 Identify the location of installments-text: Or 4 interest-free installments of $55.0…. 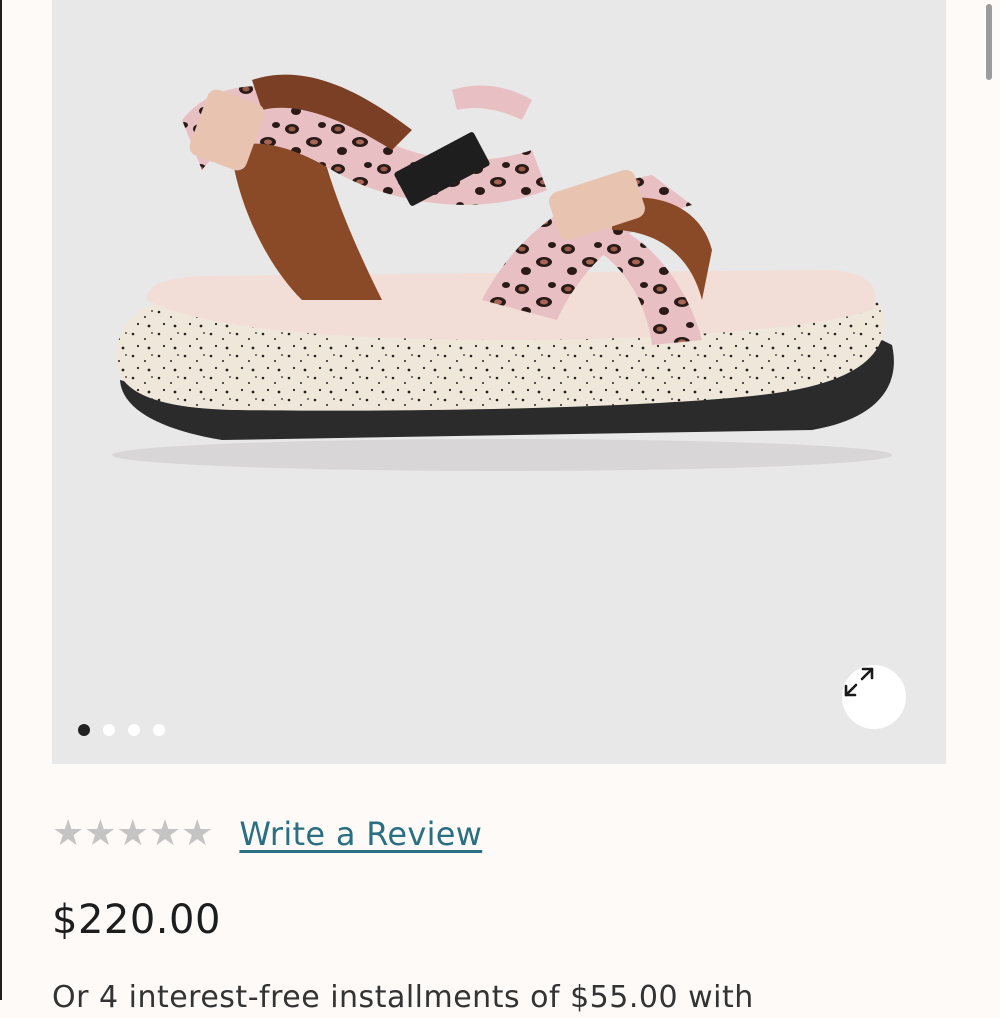
(403, 997).